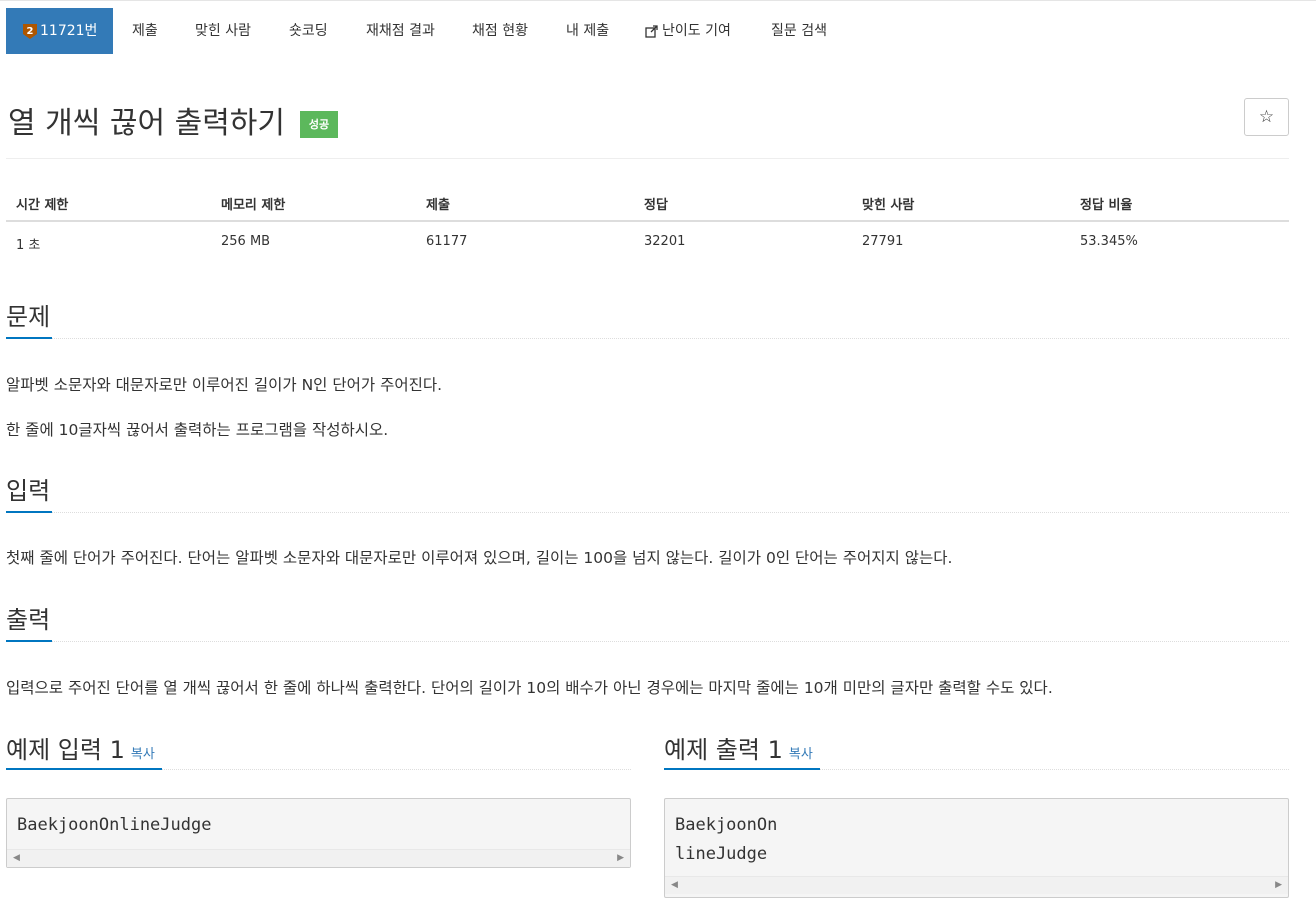 This screenshot has width=1316, height=898. Describe the element at coordinates (447, 241) in the screenshot. I see `info-value-submissions: 61177` at that location.